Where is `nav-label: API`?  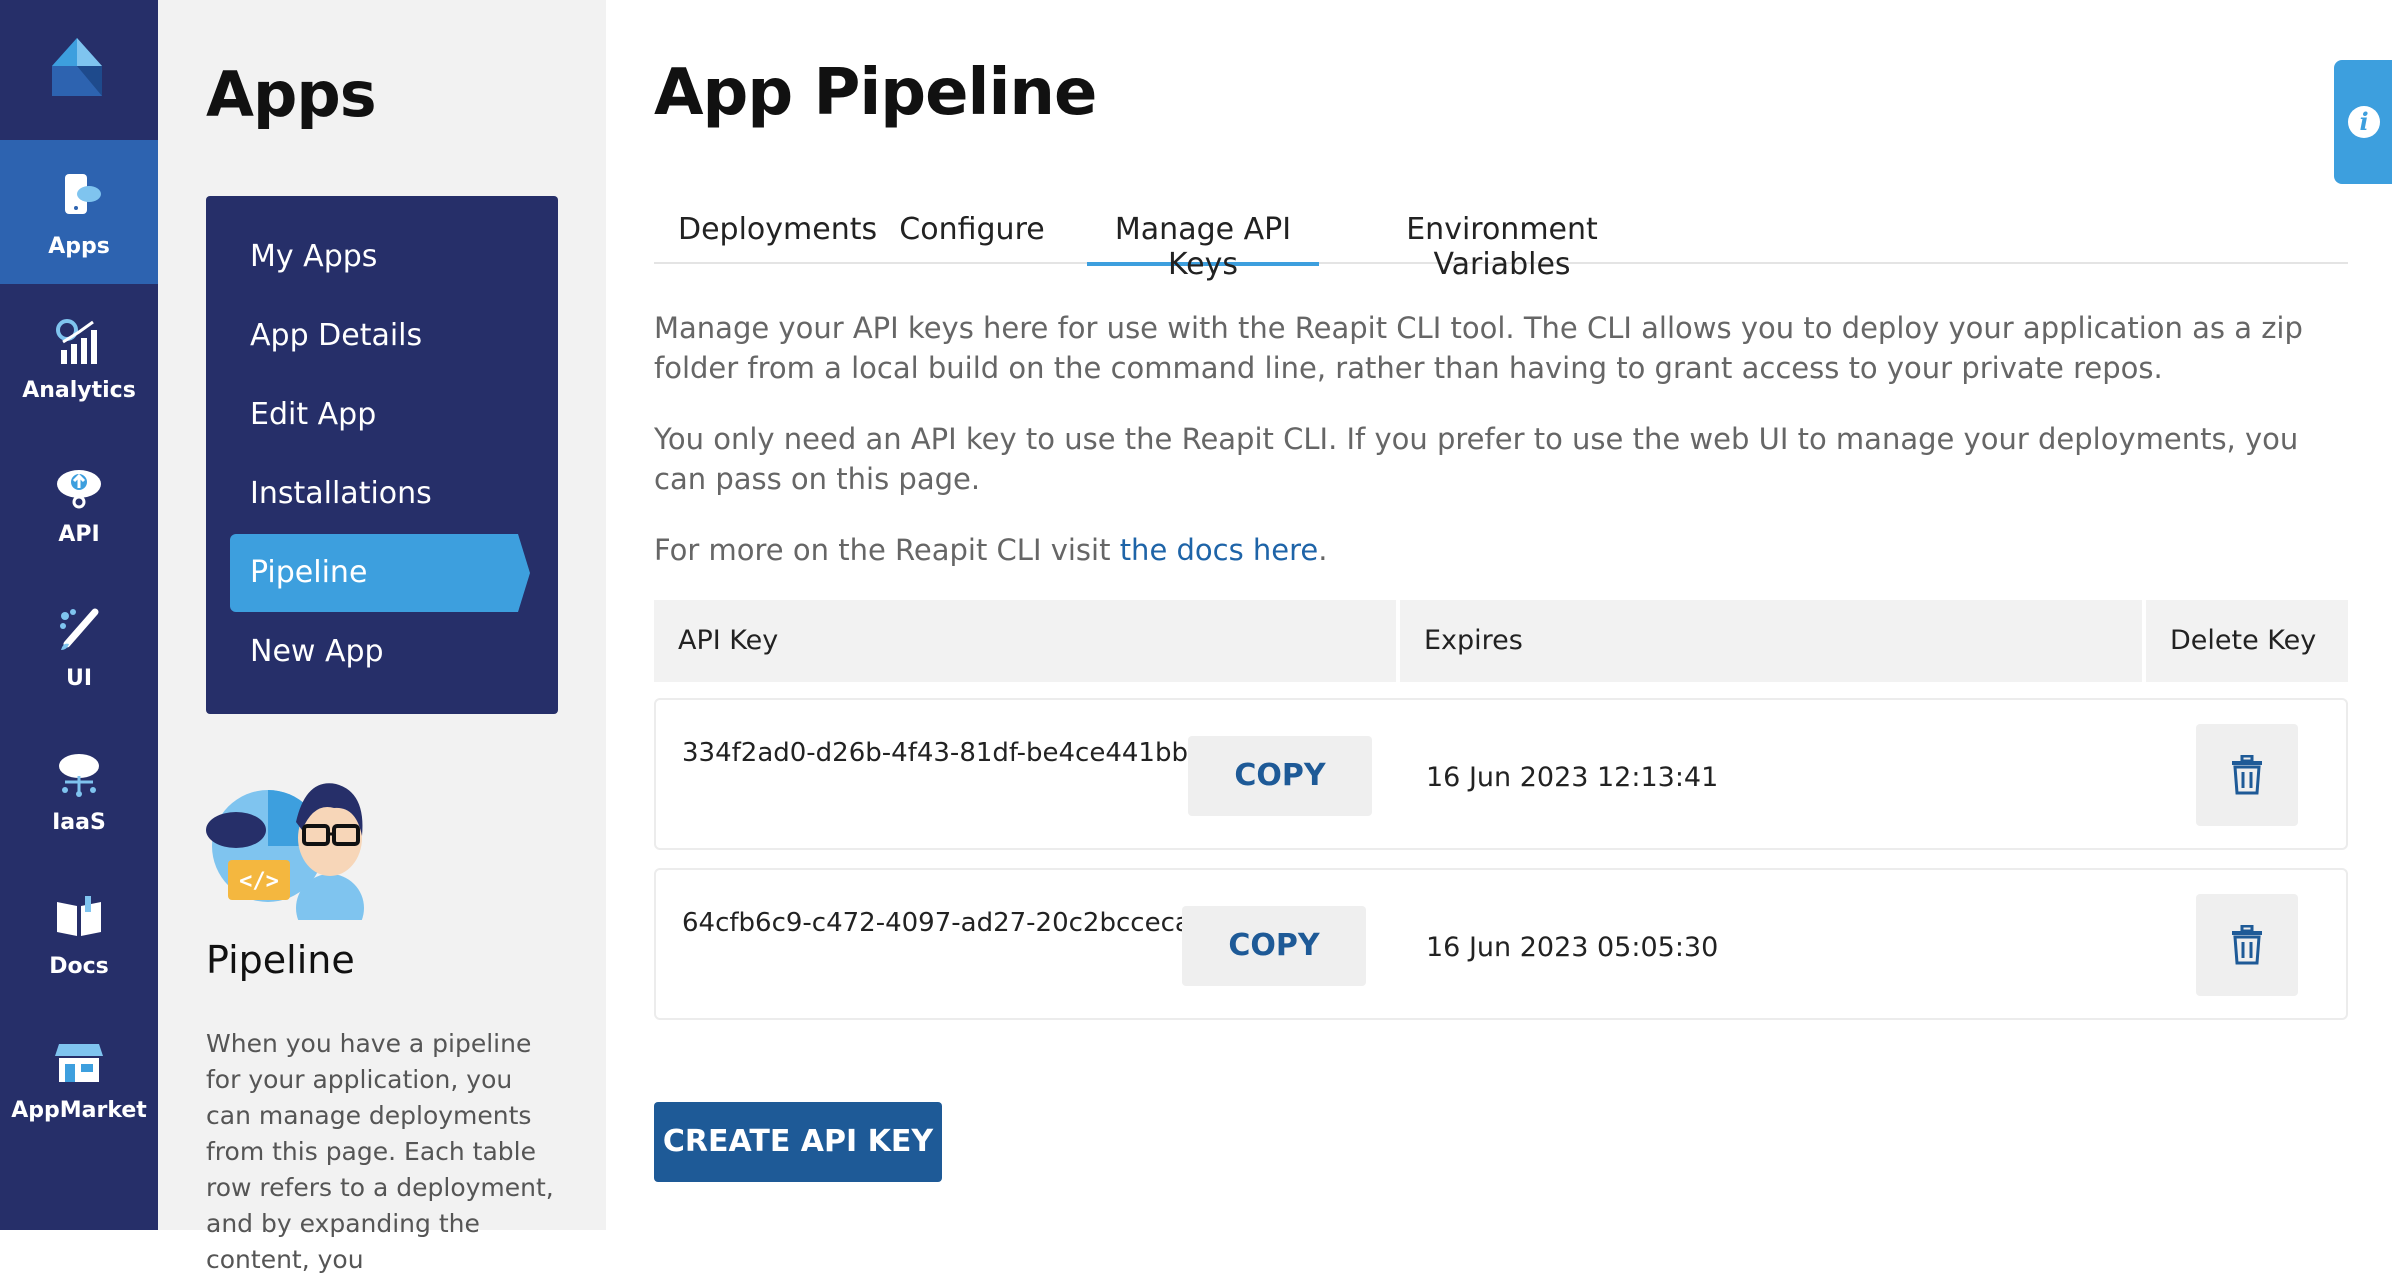
nav-label: API is located at coordinates (79, 534).